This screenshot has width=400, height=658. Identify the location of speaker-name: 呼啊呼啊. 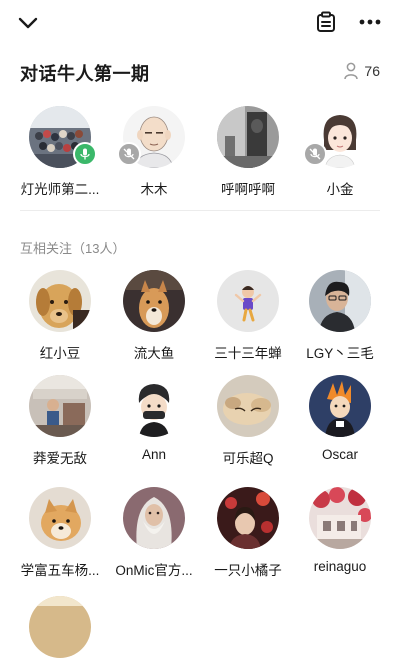
(248, 189).